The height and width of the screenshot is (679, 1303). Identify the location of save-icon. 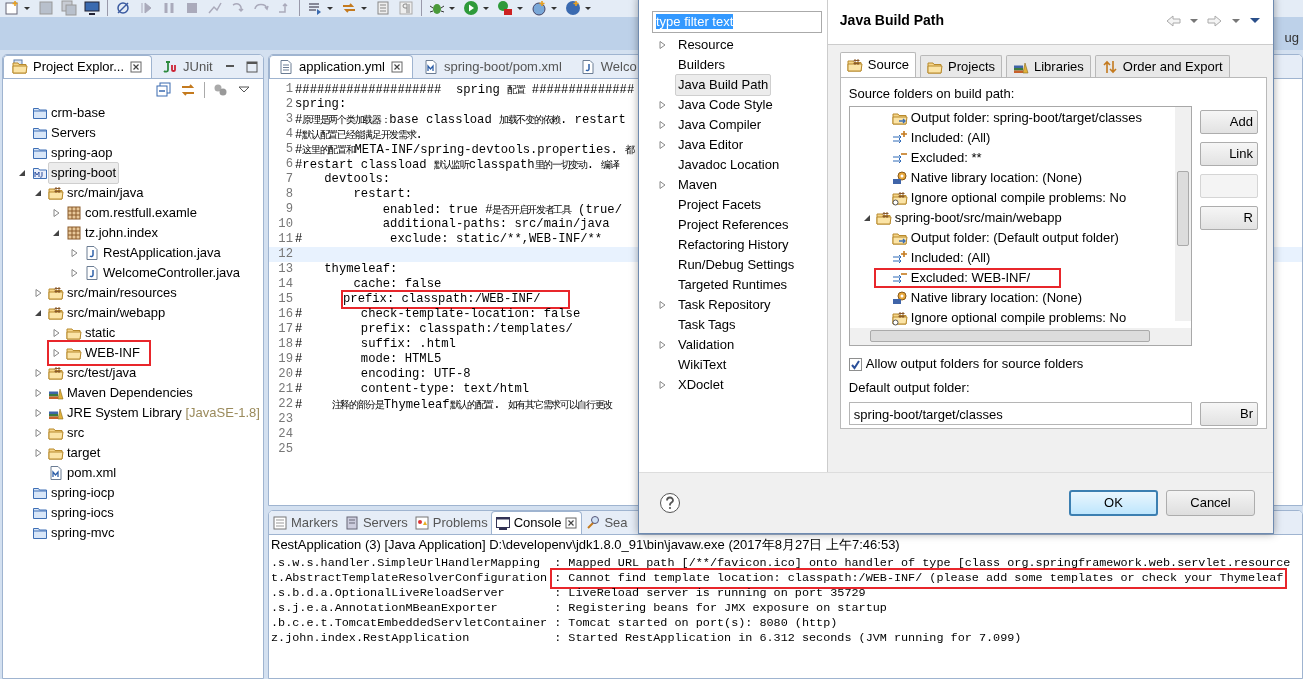
(46, 8).